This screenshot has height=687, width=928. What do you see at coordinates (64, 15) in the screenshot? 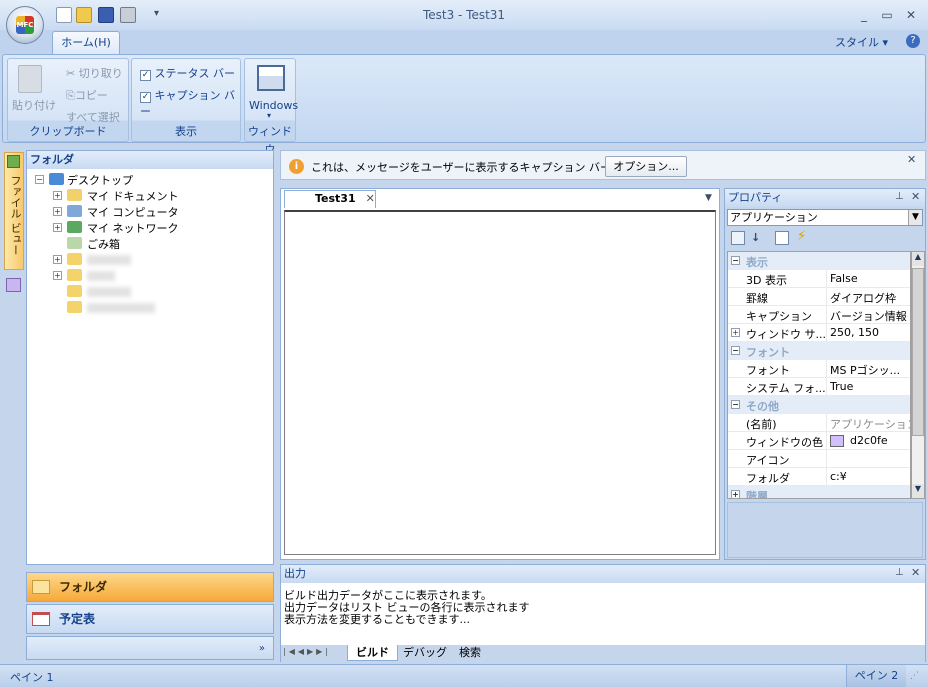
I see `new-file-icon` at bounding box center [64, 15].